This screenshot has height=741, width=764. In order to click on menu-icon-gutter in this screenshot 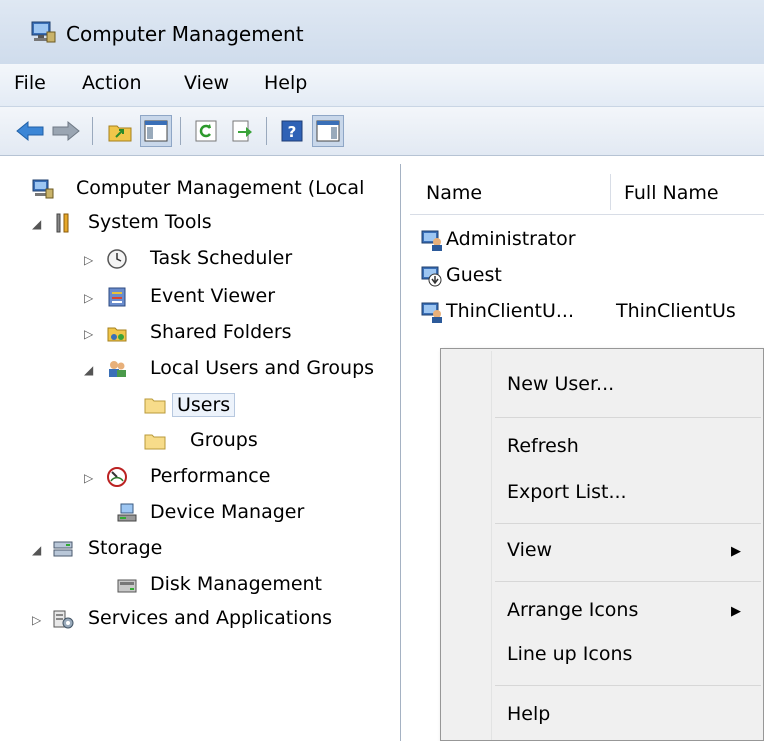, I will do `click(491, 545)`.